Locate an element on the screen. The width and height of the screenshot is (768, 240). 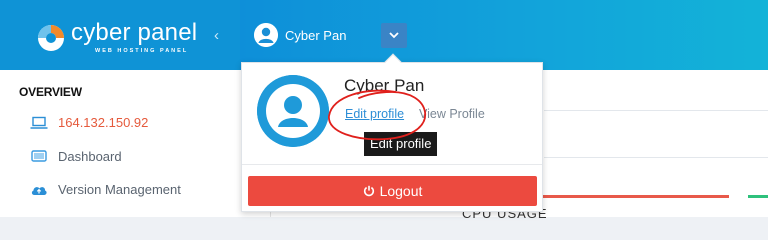
stat-card-green is located at coordinates (758, 206).